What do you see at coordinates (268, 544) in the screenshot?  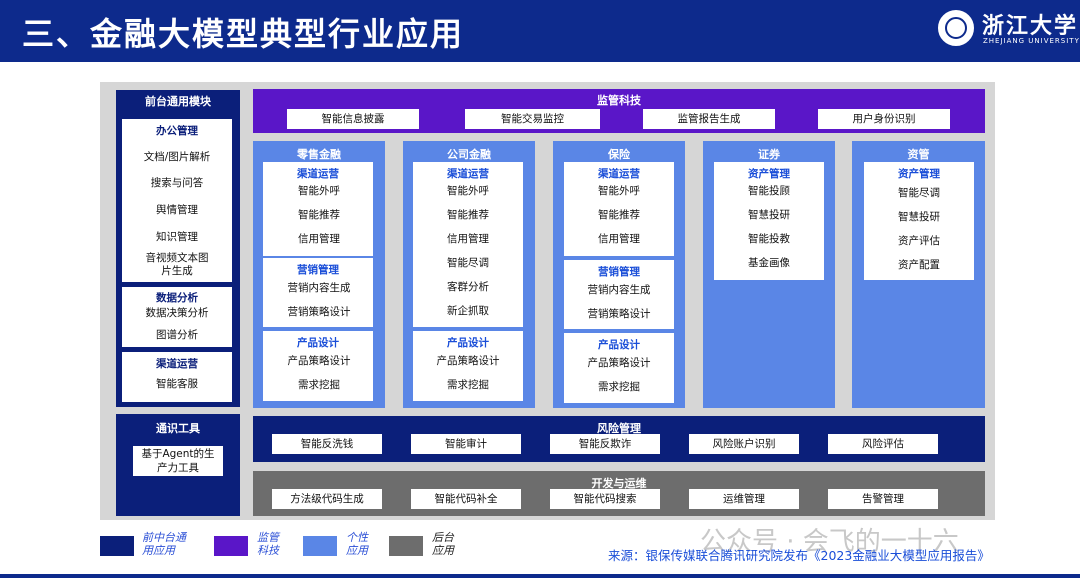 I see `legend-label: 监管科技` at bounding box center [268, 544].